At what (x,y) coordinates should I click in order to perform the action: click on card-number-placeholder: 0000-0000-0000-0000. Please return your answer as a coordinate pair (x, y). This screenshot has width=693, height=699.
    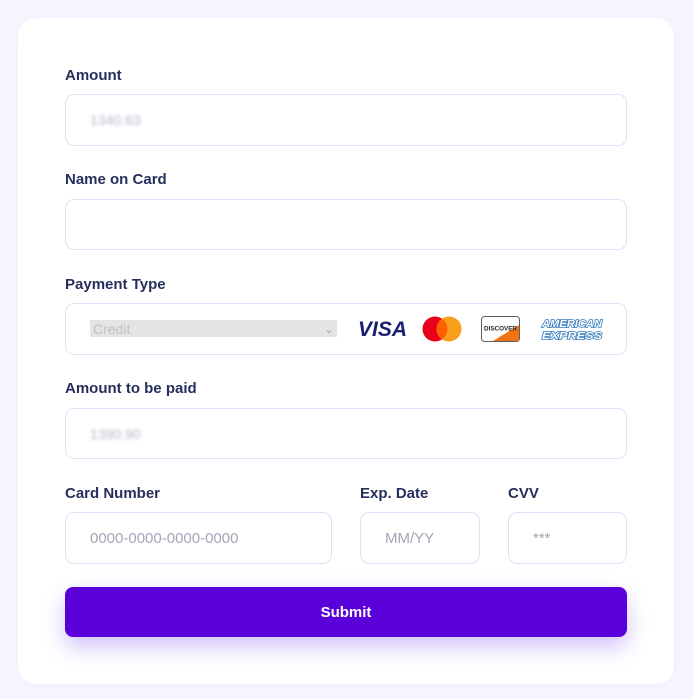
    Looking at the image, I should click on (164, 538).